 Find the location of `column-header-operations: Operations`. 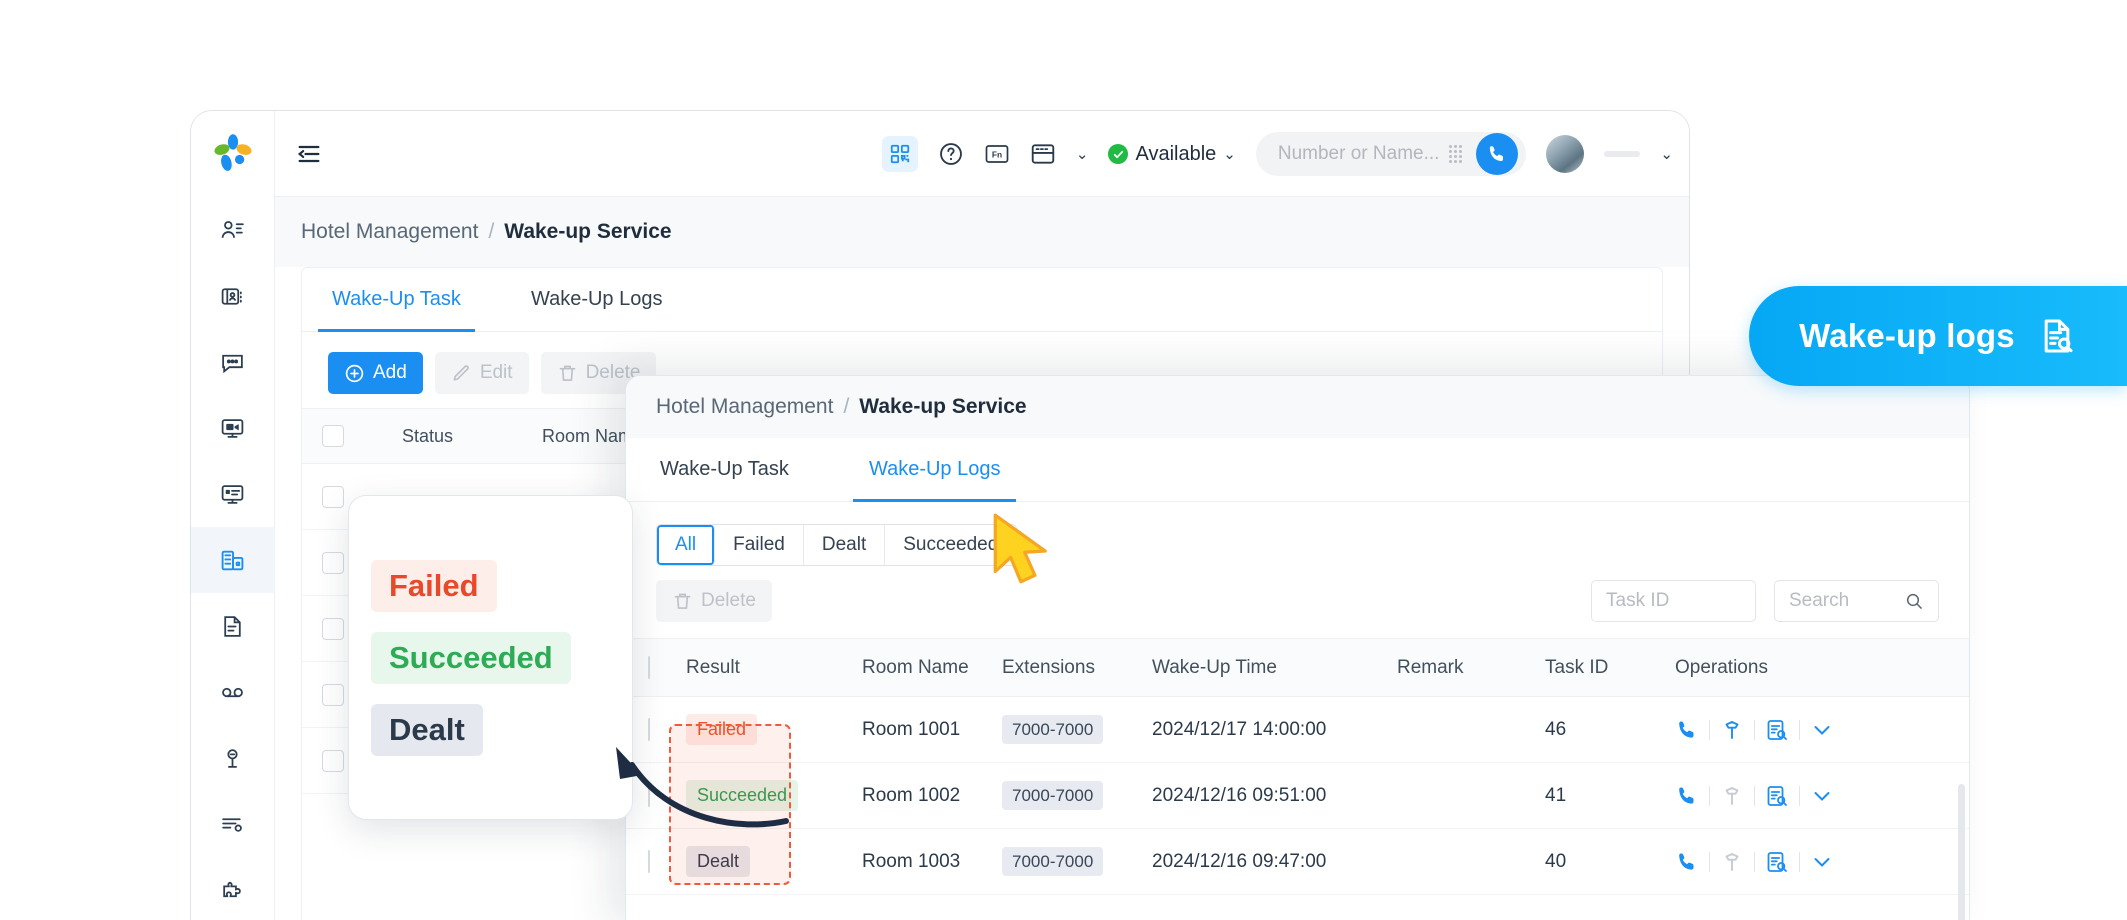

column-header-operations: Operations is located at coordinates (1818, 667).